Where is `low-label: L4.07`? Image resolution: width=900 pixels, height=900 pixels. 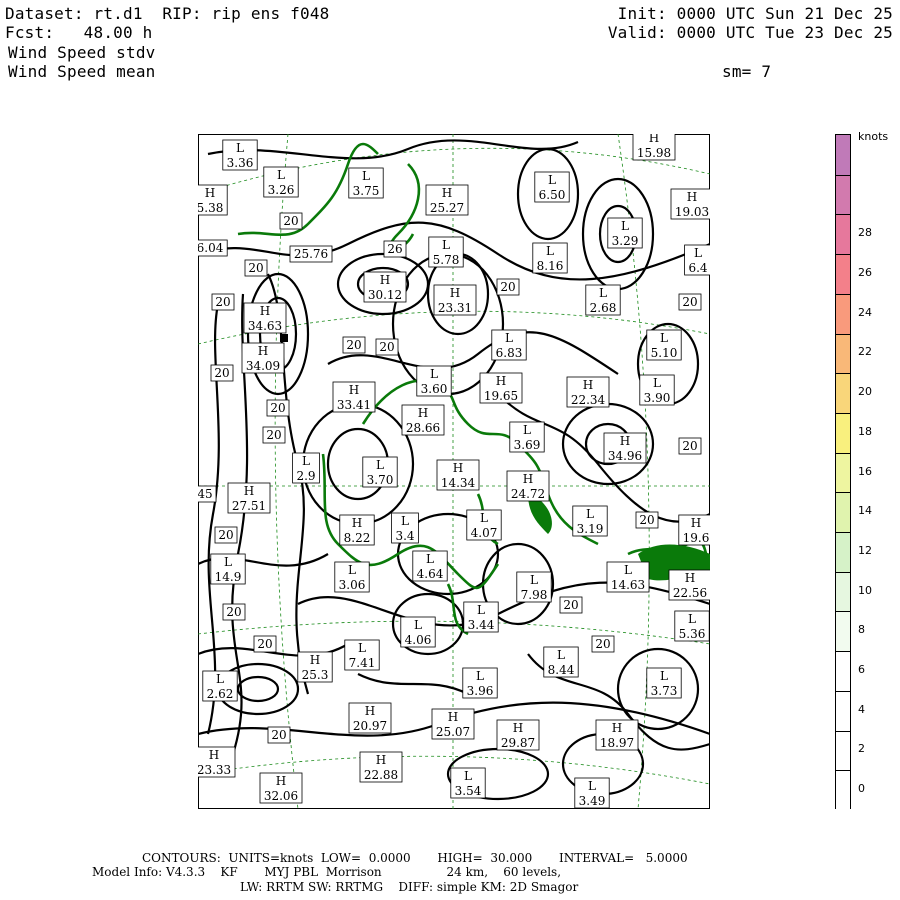
low-label: L4.07 is located at coordinates (484, 525).